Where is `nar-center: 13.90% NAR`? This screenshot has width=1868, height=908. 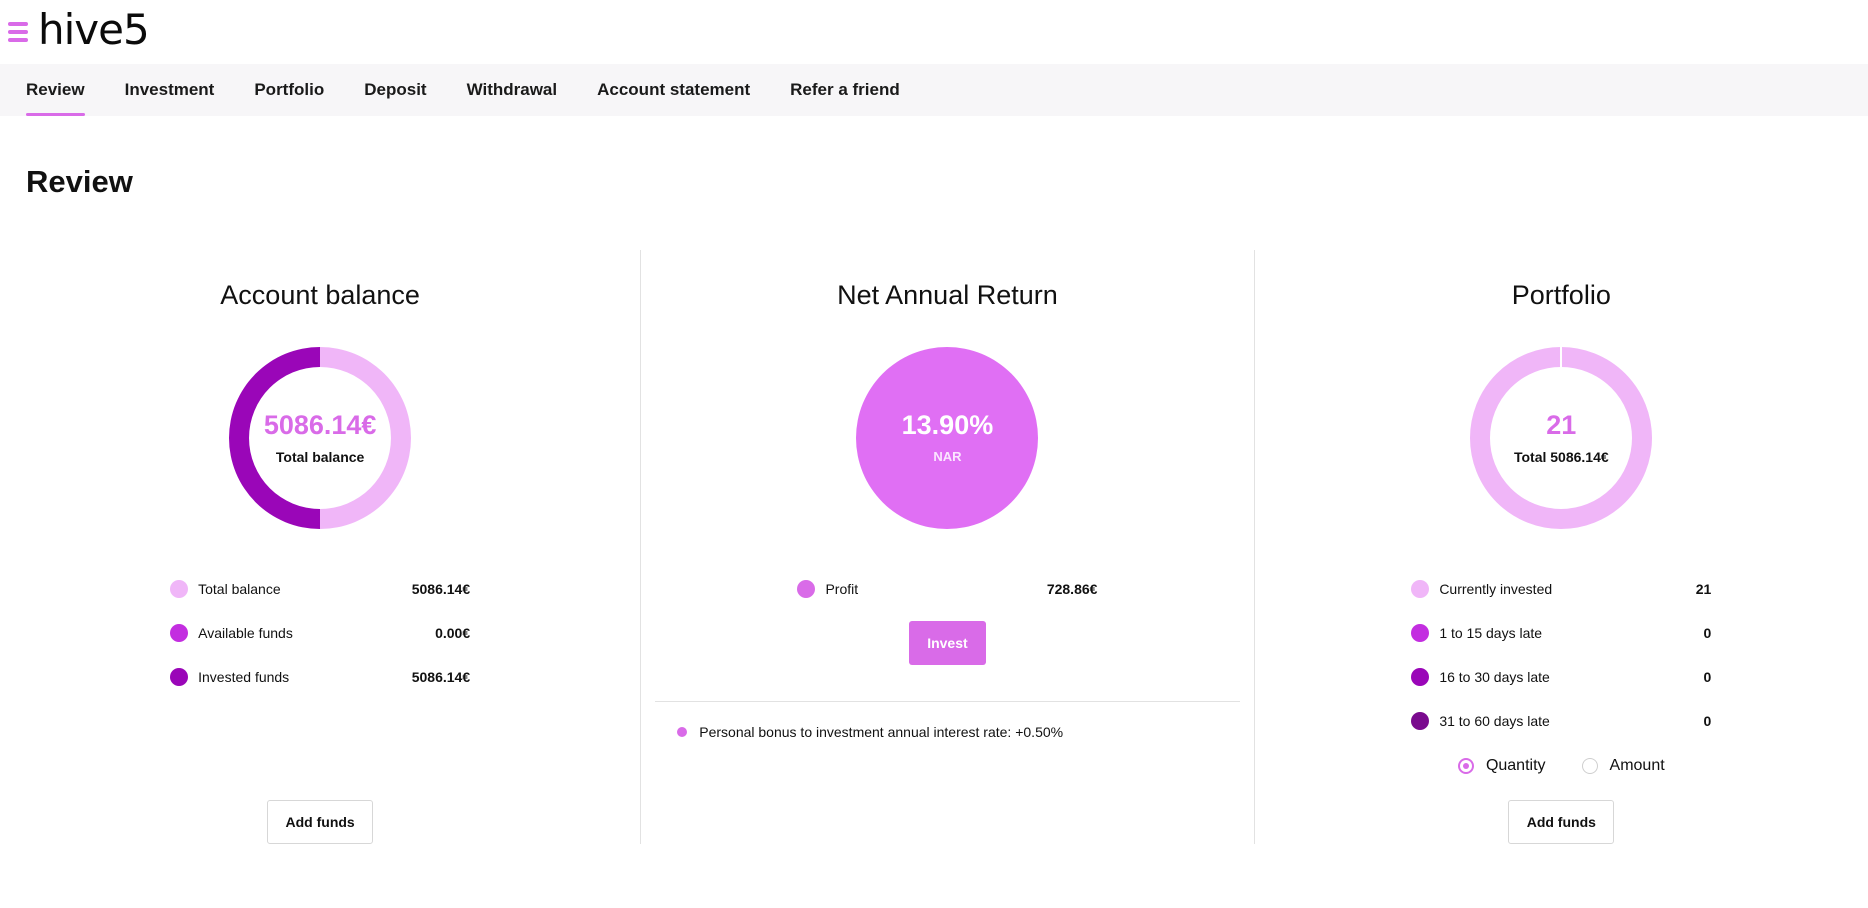
nar-center: 13.90% NAR is located at coordinates (947, 438).